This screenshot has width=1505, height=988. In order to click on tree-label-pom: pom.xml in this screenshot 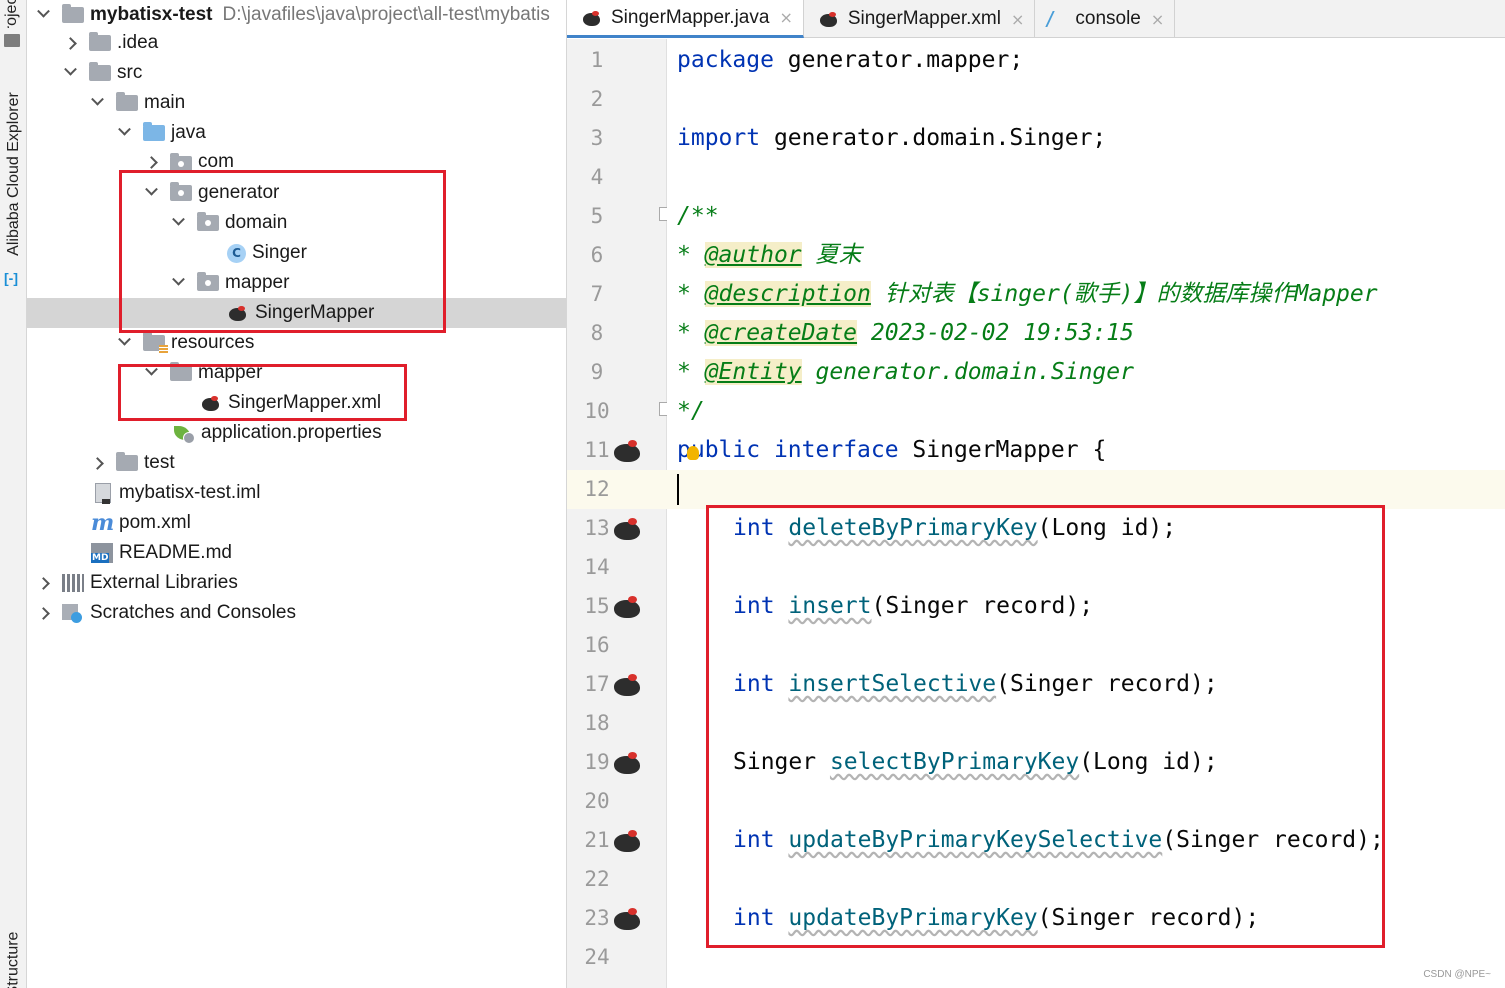, I will do `click(155, 522)`.